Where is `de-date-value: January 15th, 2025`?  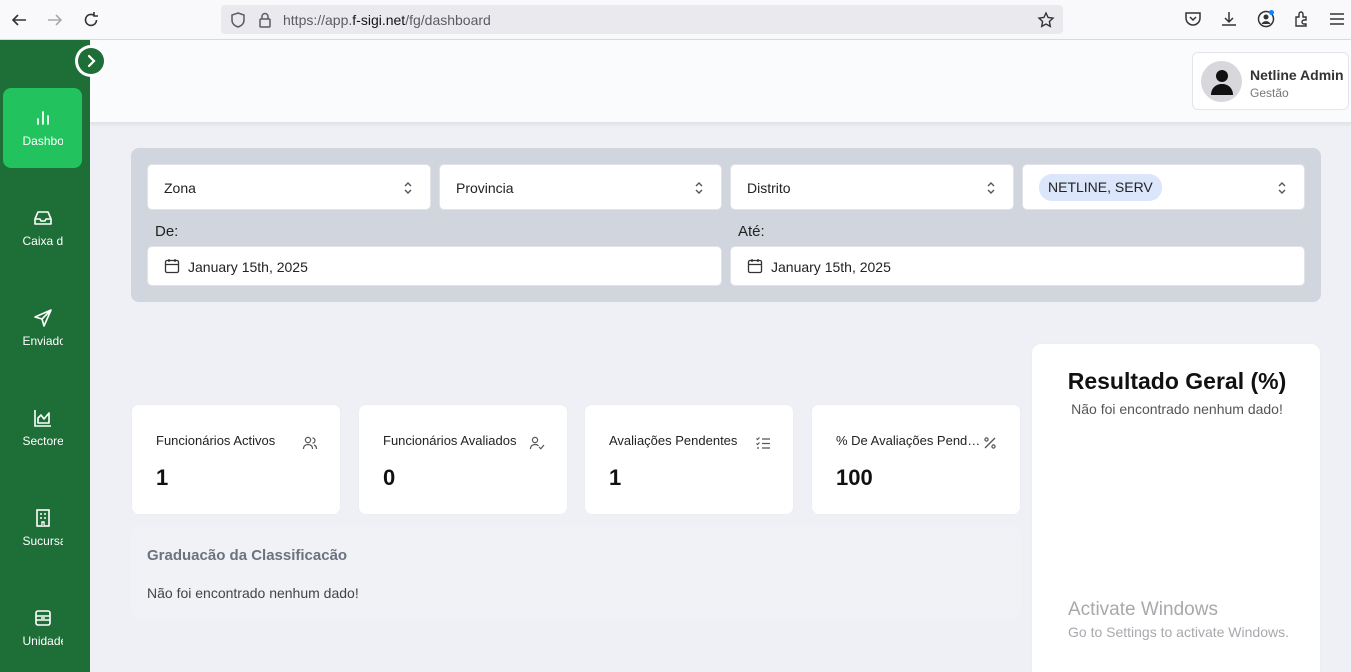
de-date-value: January 15th, 2025 is located at coordinates (248, 267).